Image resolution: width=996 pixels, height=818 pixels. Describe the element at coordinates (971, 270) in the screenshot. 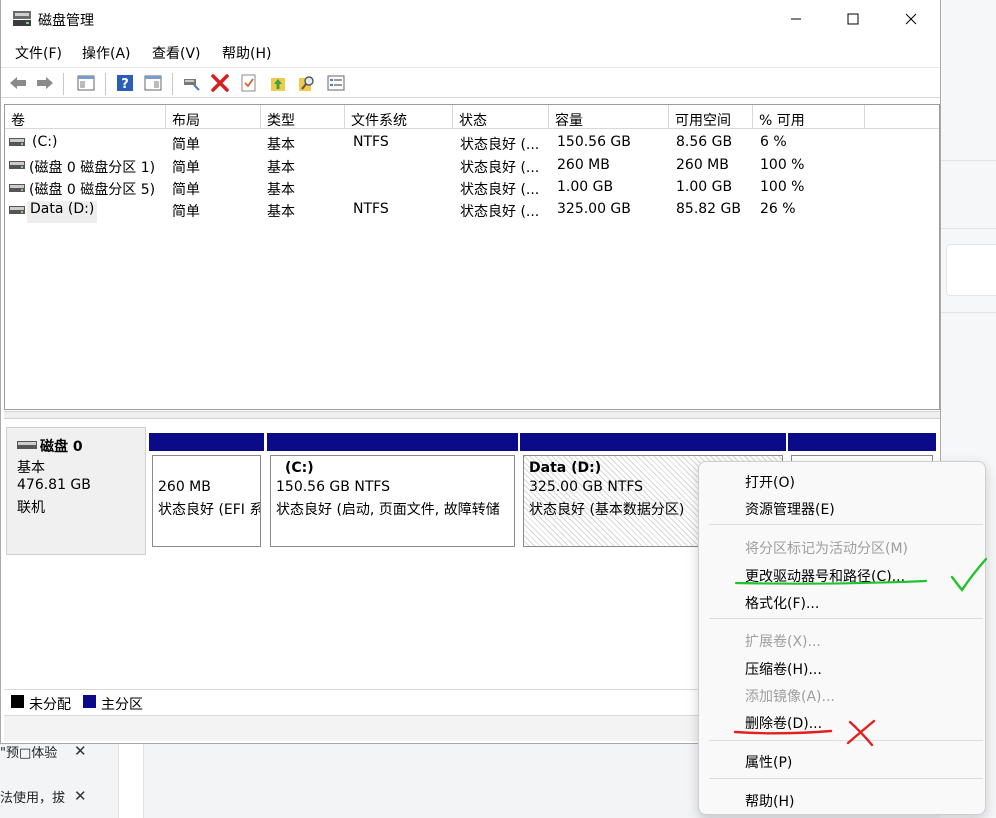

I see `background-card` at that location.